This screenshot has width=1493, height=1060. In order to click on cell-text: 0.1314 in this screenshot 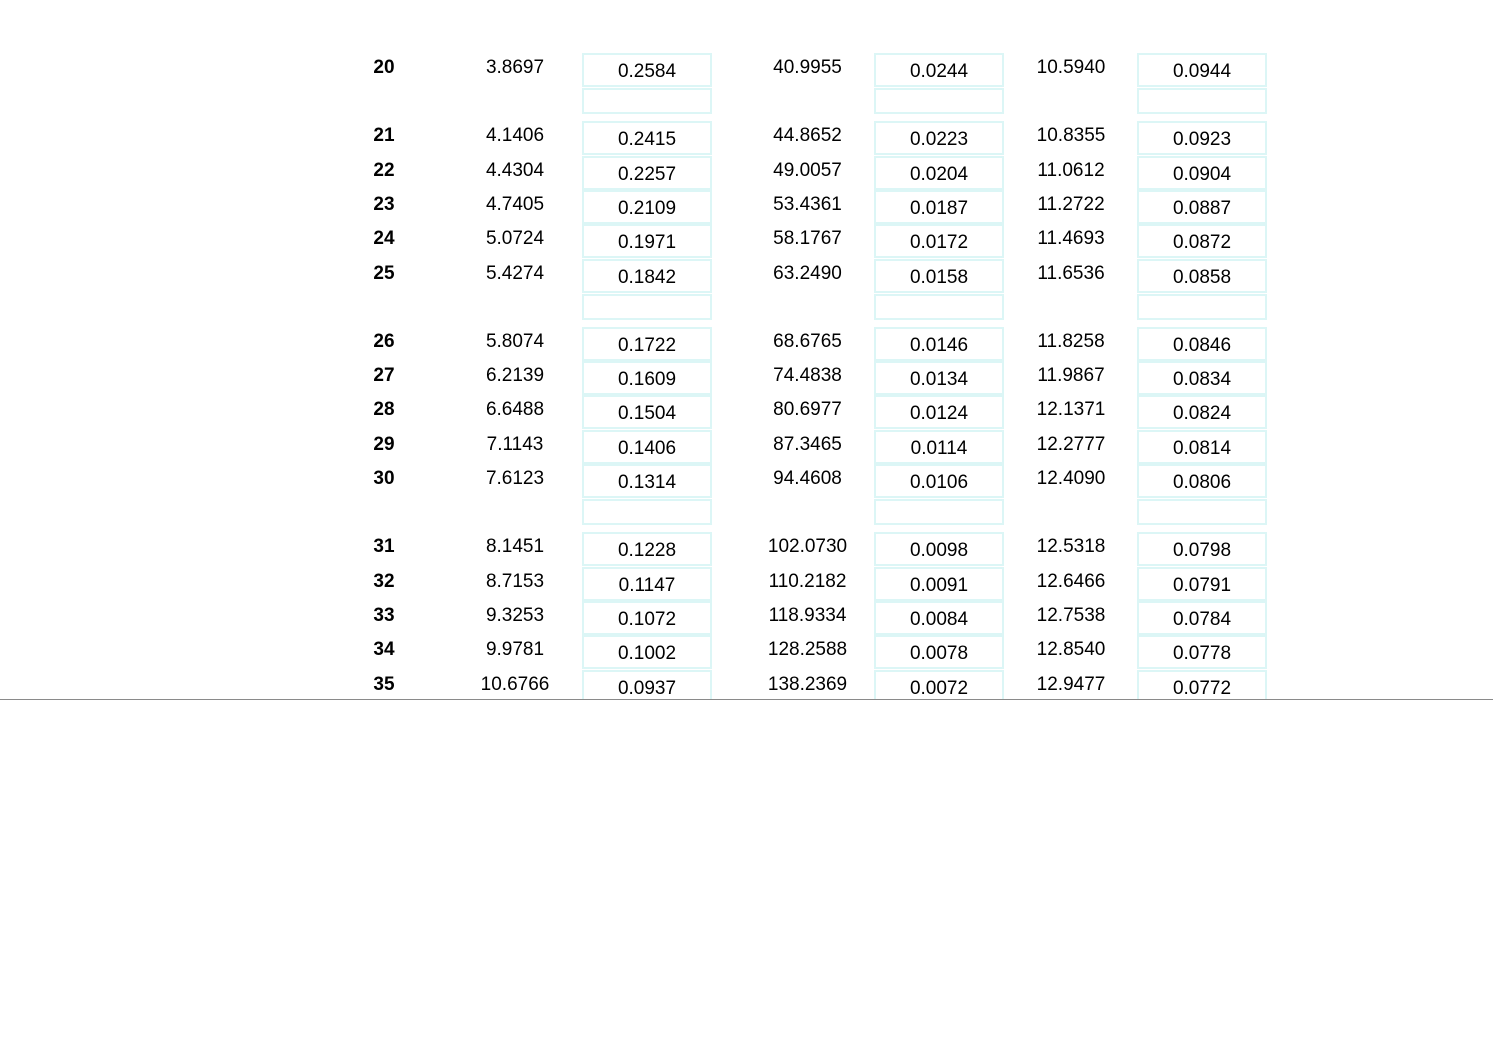, I will do `click(647, 482)`.